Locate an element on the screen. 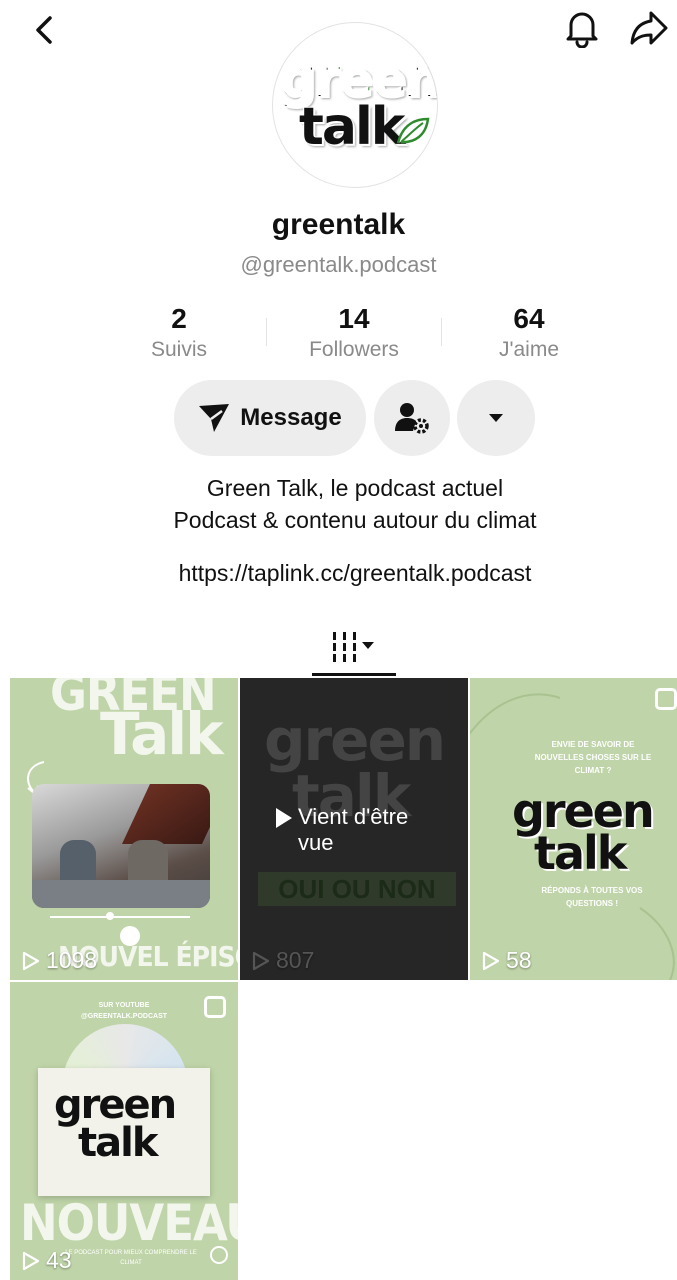  display-name: greentalk is located at coordinates (338, 224).